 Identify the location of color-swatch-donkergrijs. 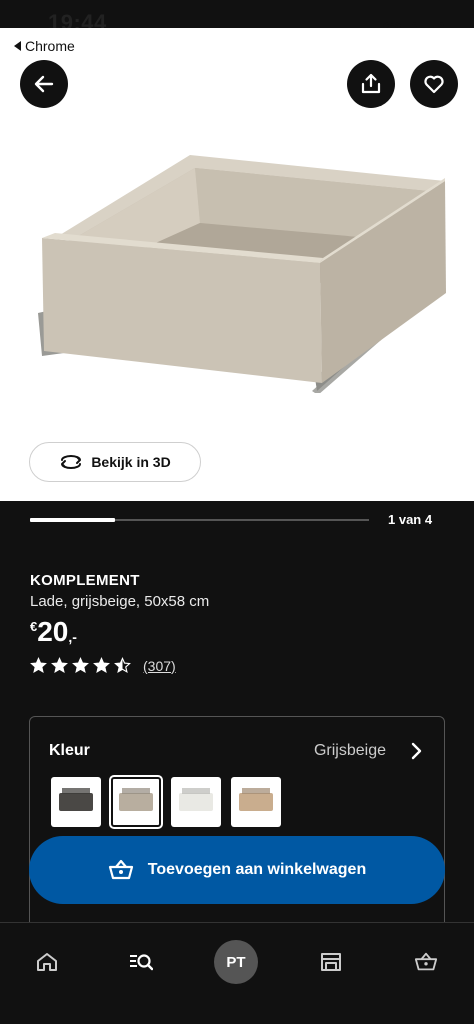
(76, 802).